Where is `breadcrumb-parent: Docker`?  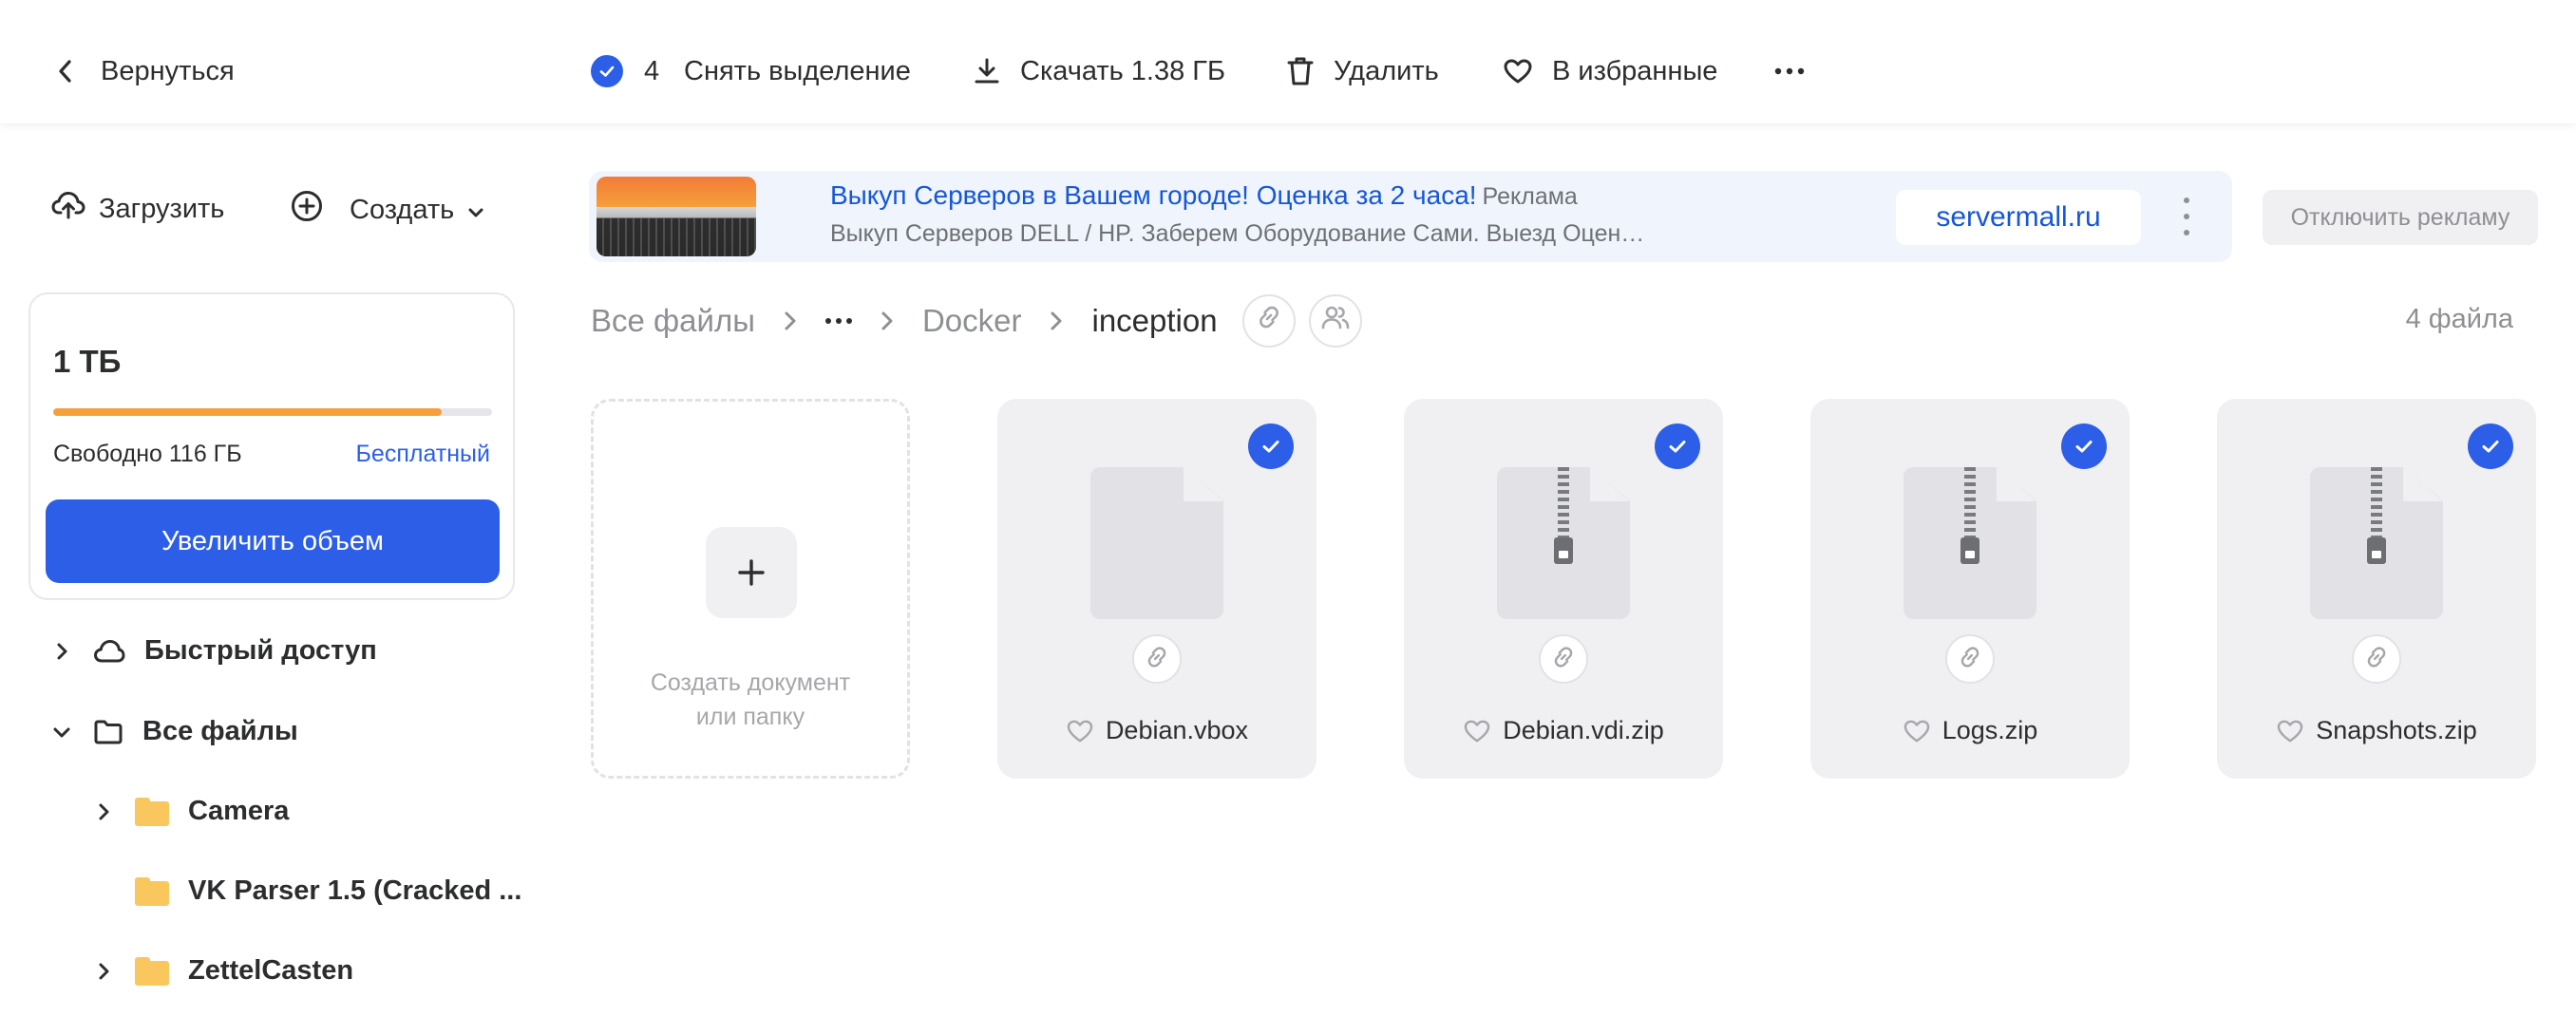
breadcrumb-parent: Docker is located at coordinates (972, 321).